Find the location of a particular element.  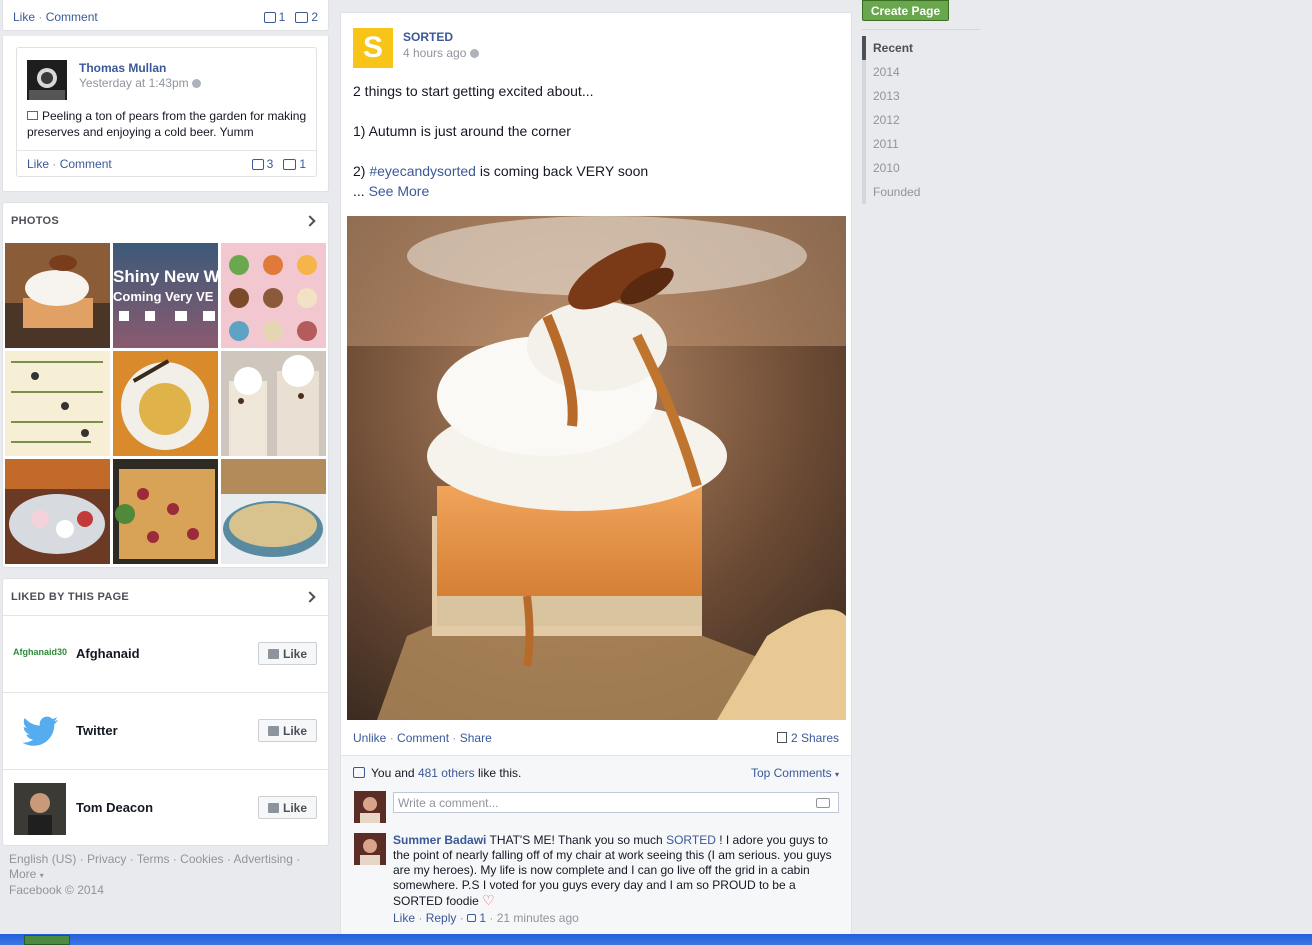

photo-thumbnail-shiny-new: Shiny New W Coming Very VE is located at coordinates (165, 295).